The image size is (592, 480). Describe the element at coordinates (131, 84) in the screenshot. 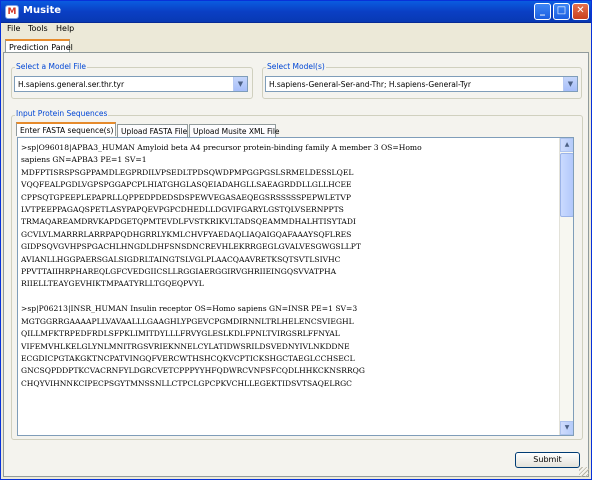

I see `model-file-select: H.sapiens.general.ser.thr.tyr ▼` at that location.